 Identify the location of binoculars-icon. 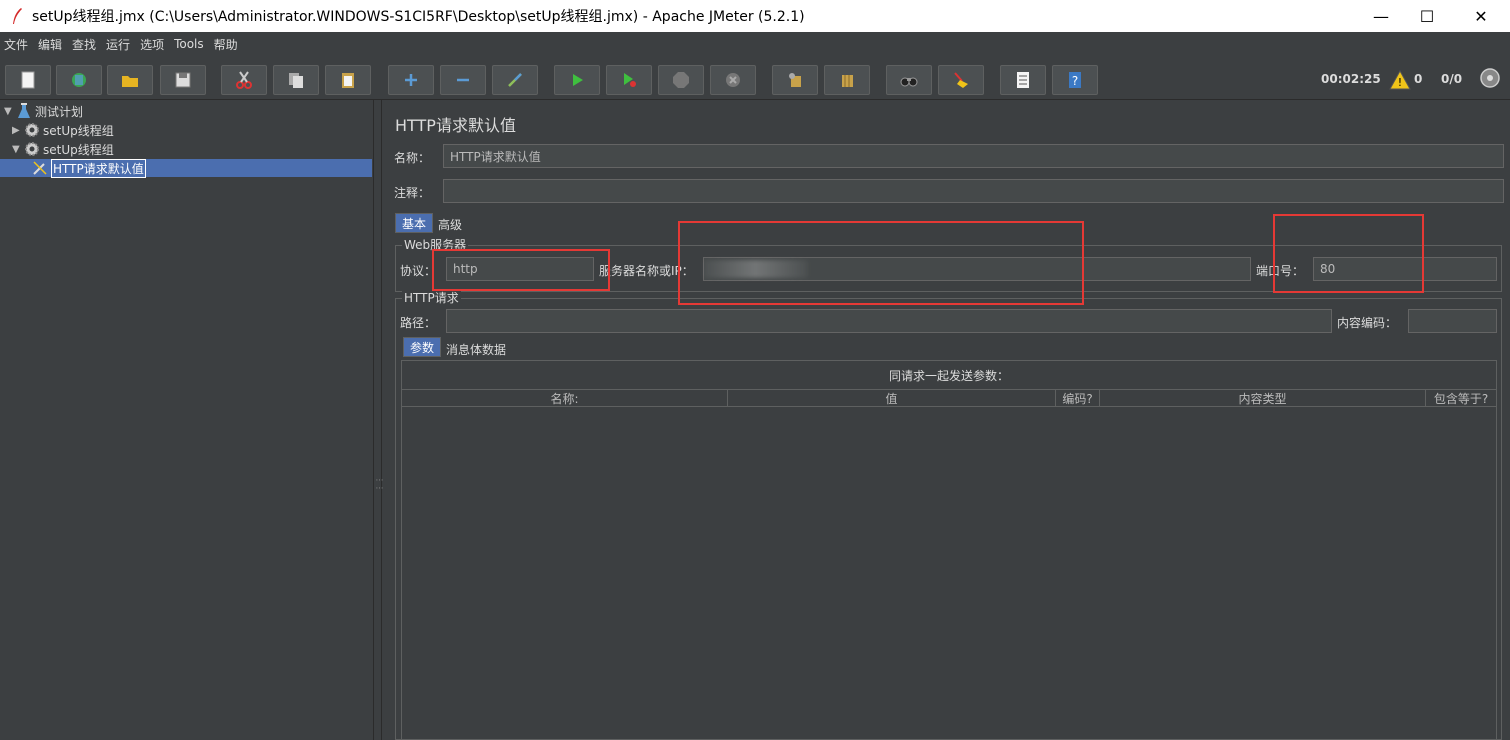
(909, 82).